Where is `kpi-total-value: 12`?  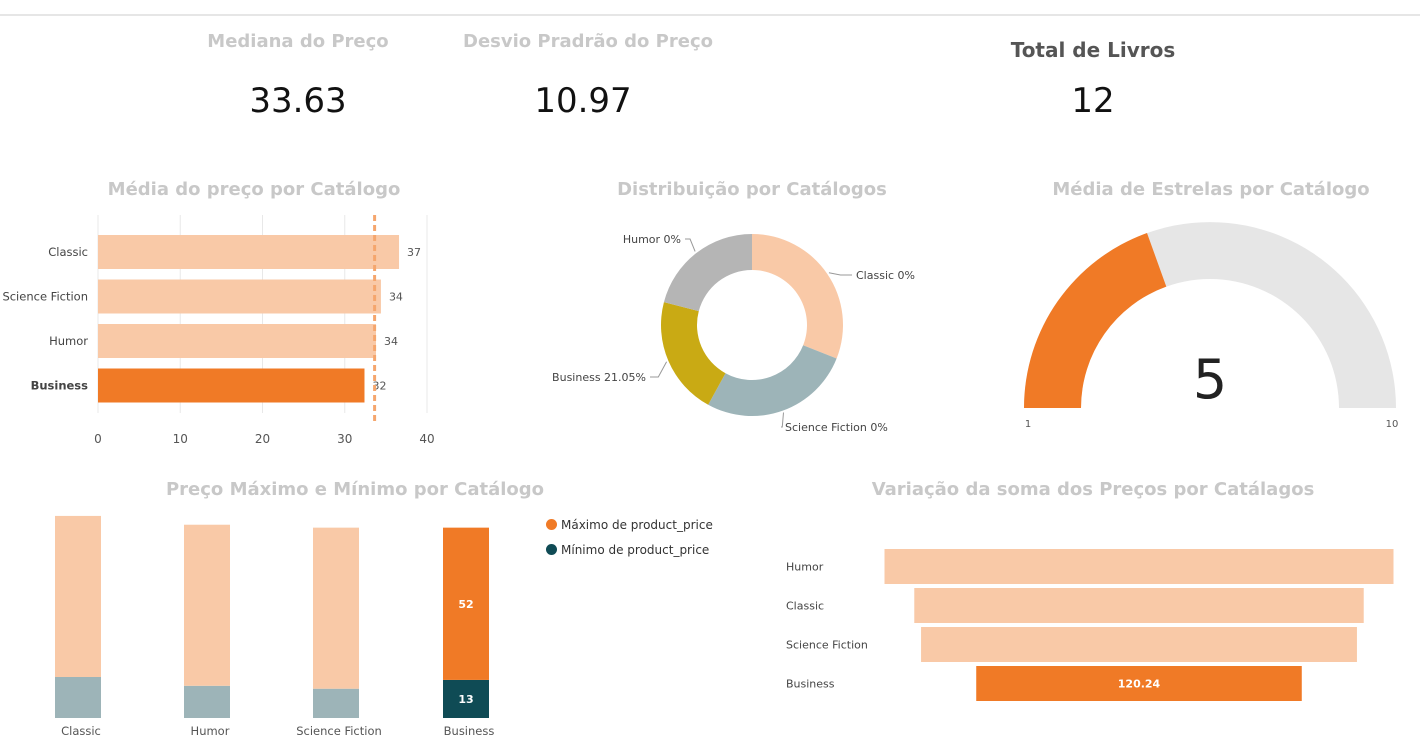 kpi-total-value: 12 is located at coordinates (1093, 101).